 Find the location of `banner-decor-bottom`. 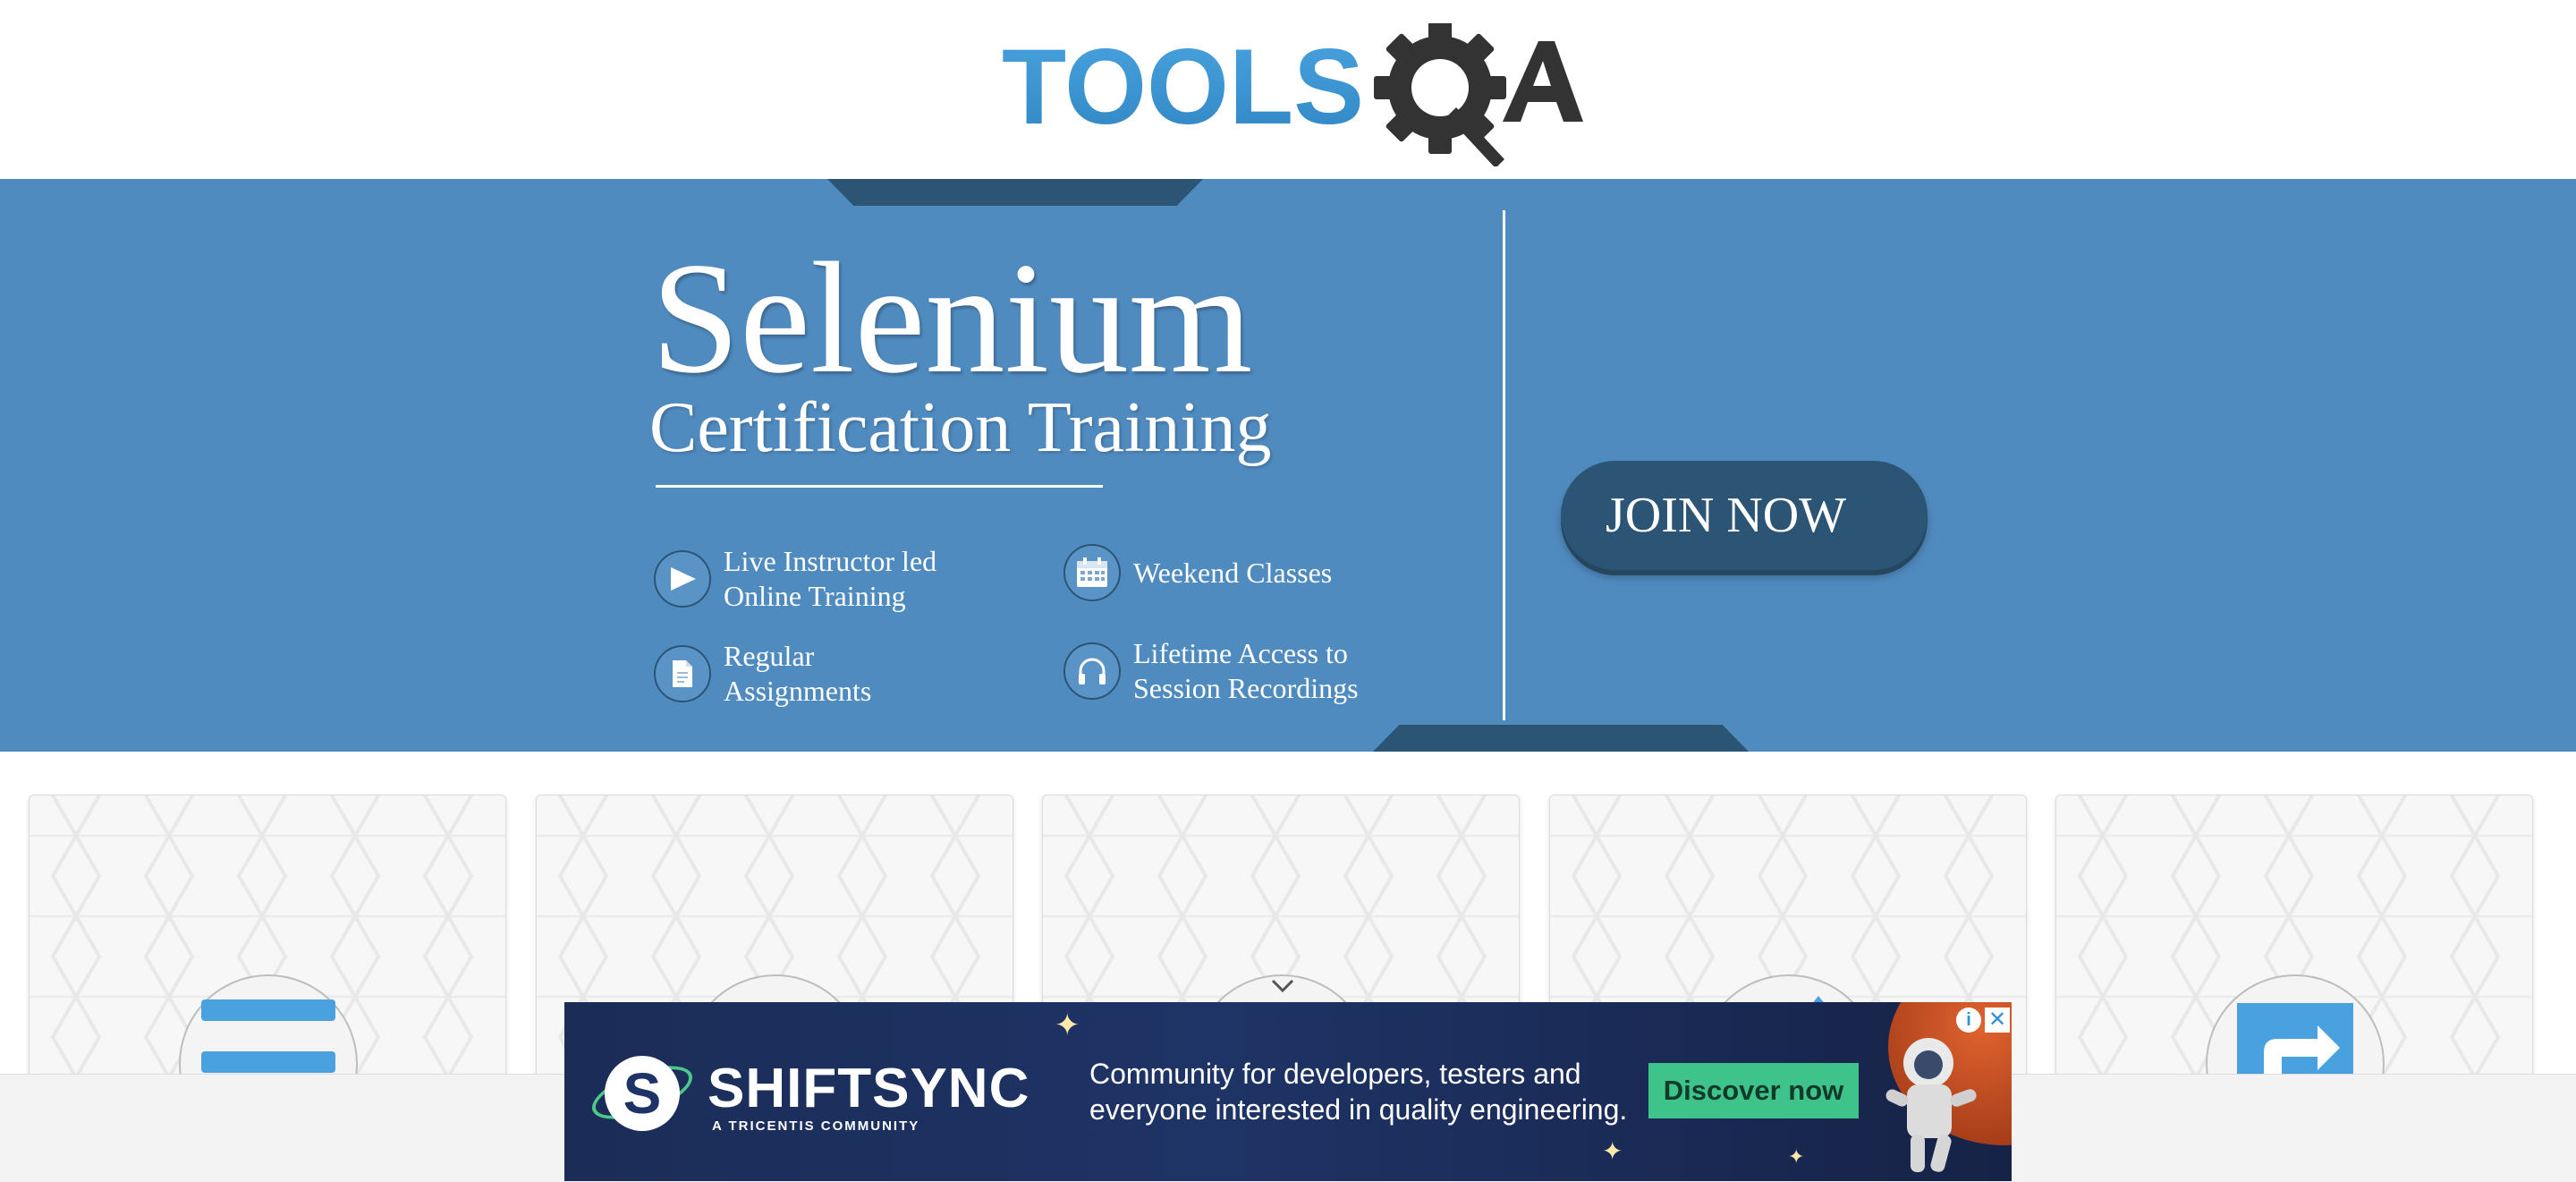

banner-decor-bottom is located at coordinates (1561, 738).